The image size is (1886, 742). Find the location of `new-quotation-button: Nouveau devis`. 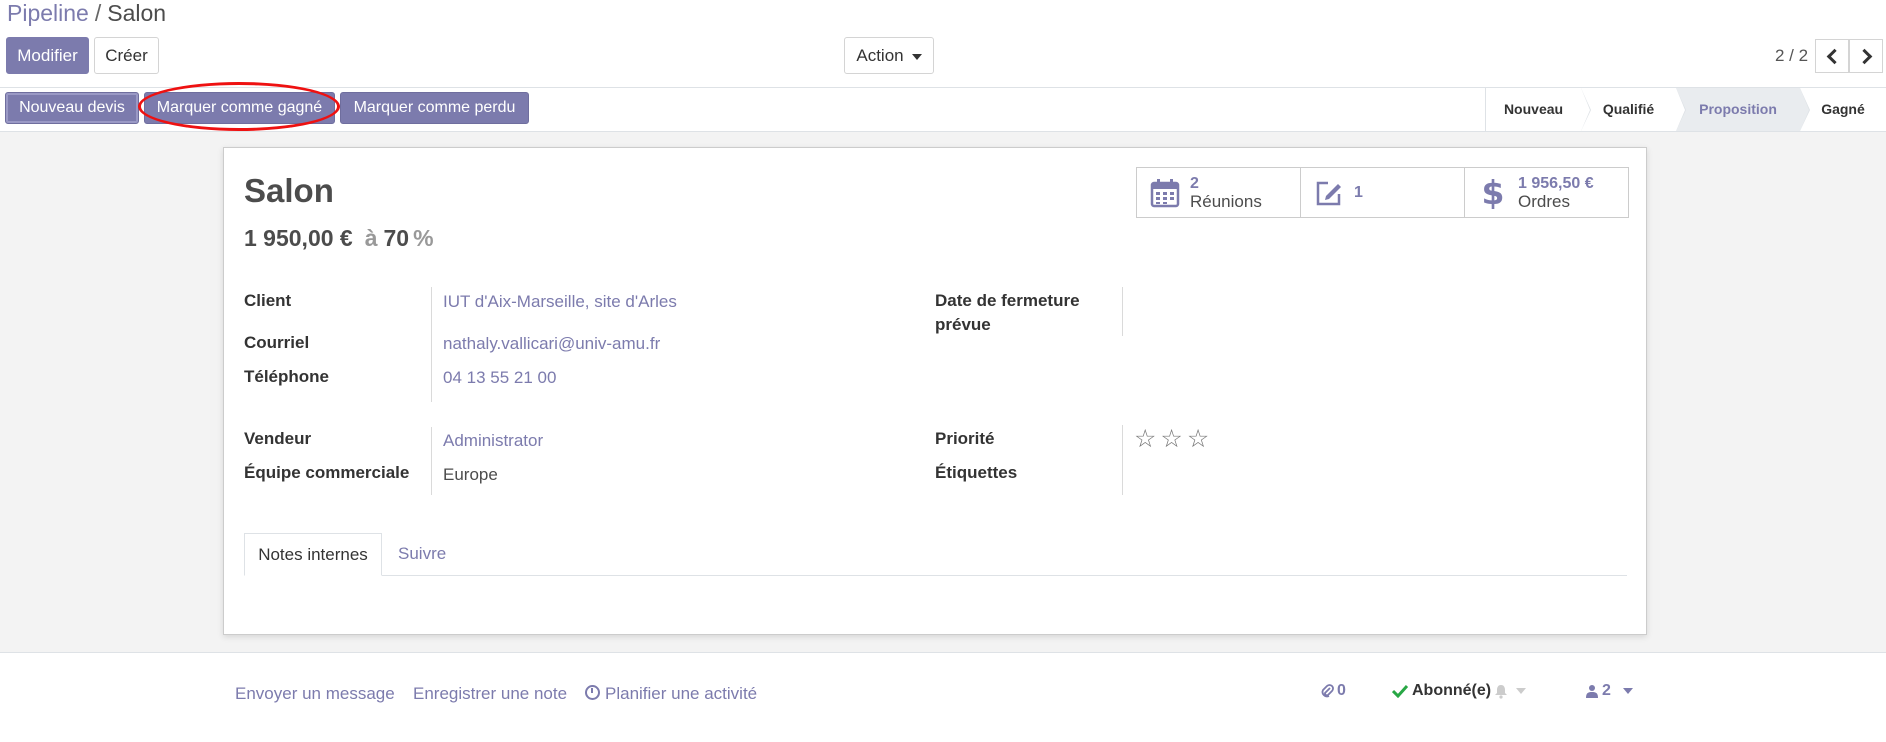

new-quotation-button: Nouveau devis is located at coordinates (72, 108).